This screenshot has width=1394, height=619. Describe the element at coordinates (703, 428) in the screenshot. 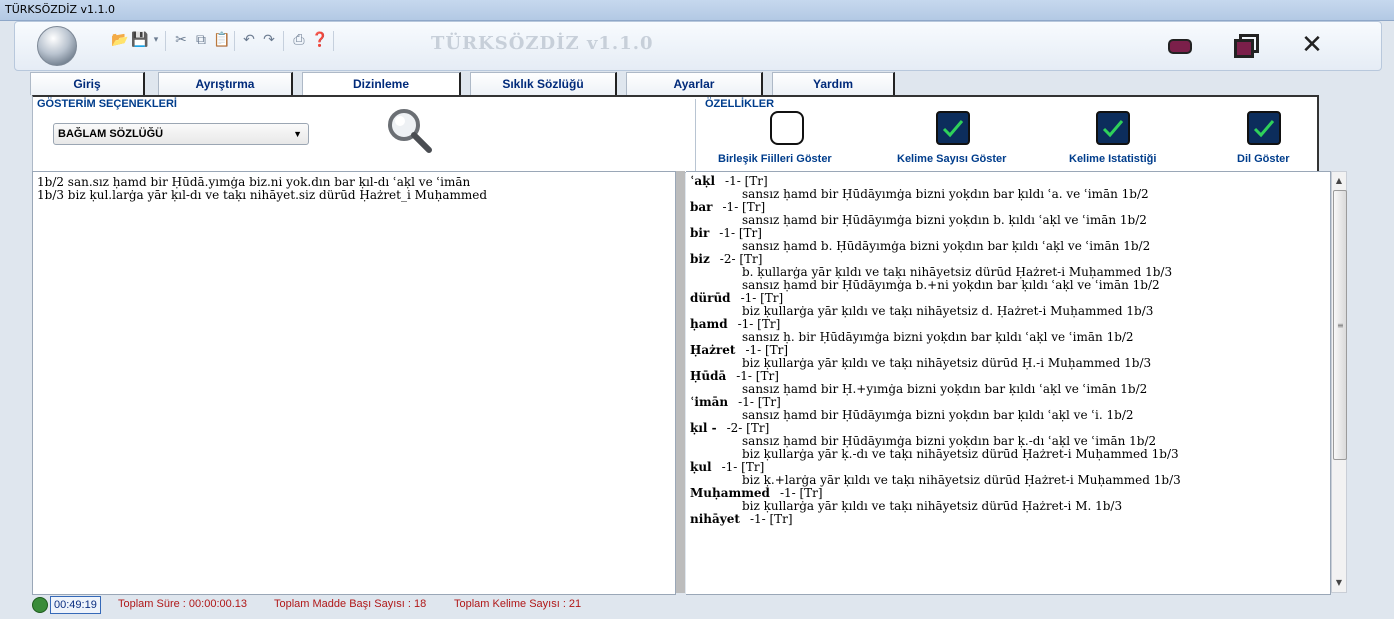

I see `headword: ḳıl -` at that location.